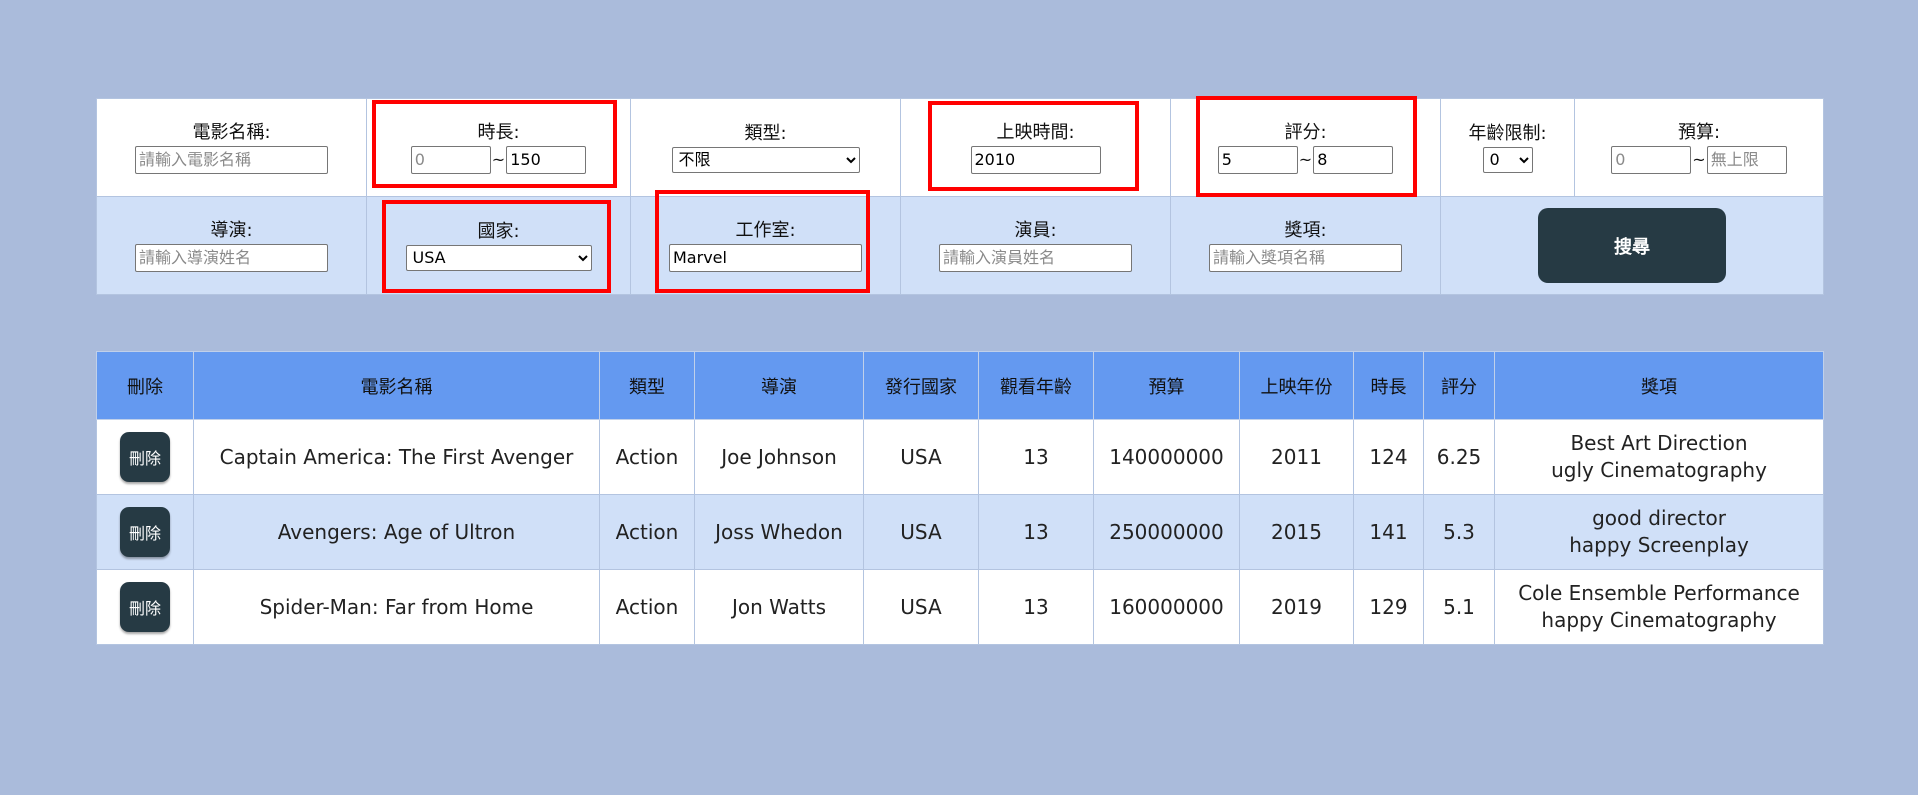 The width and height of the screenshot is (1918, 795). I want to click on filter-release-cell: 上映時間:, so click(1035, 147).